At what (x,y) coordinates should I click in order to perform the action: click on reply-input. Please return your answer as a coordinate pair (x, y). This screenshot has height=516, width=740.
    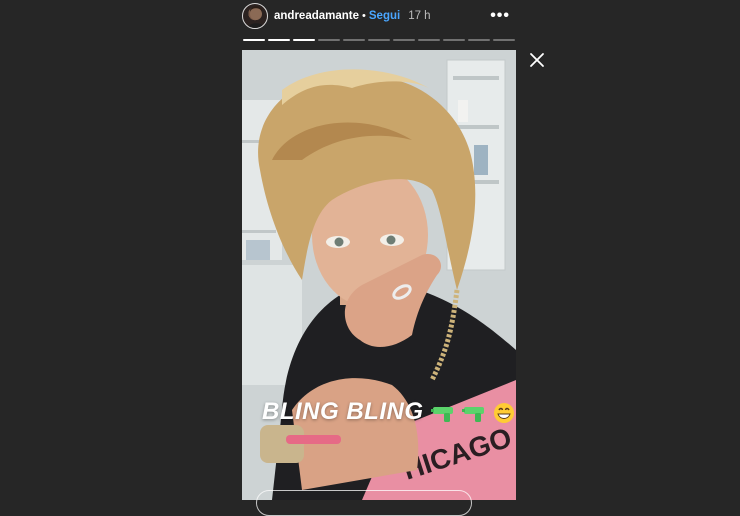
    Looking at the image, I should click on (364, 503).